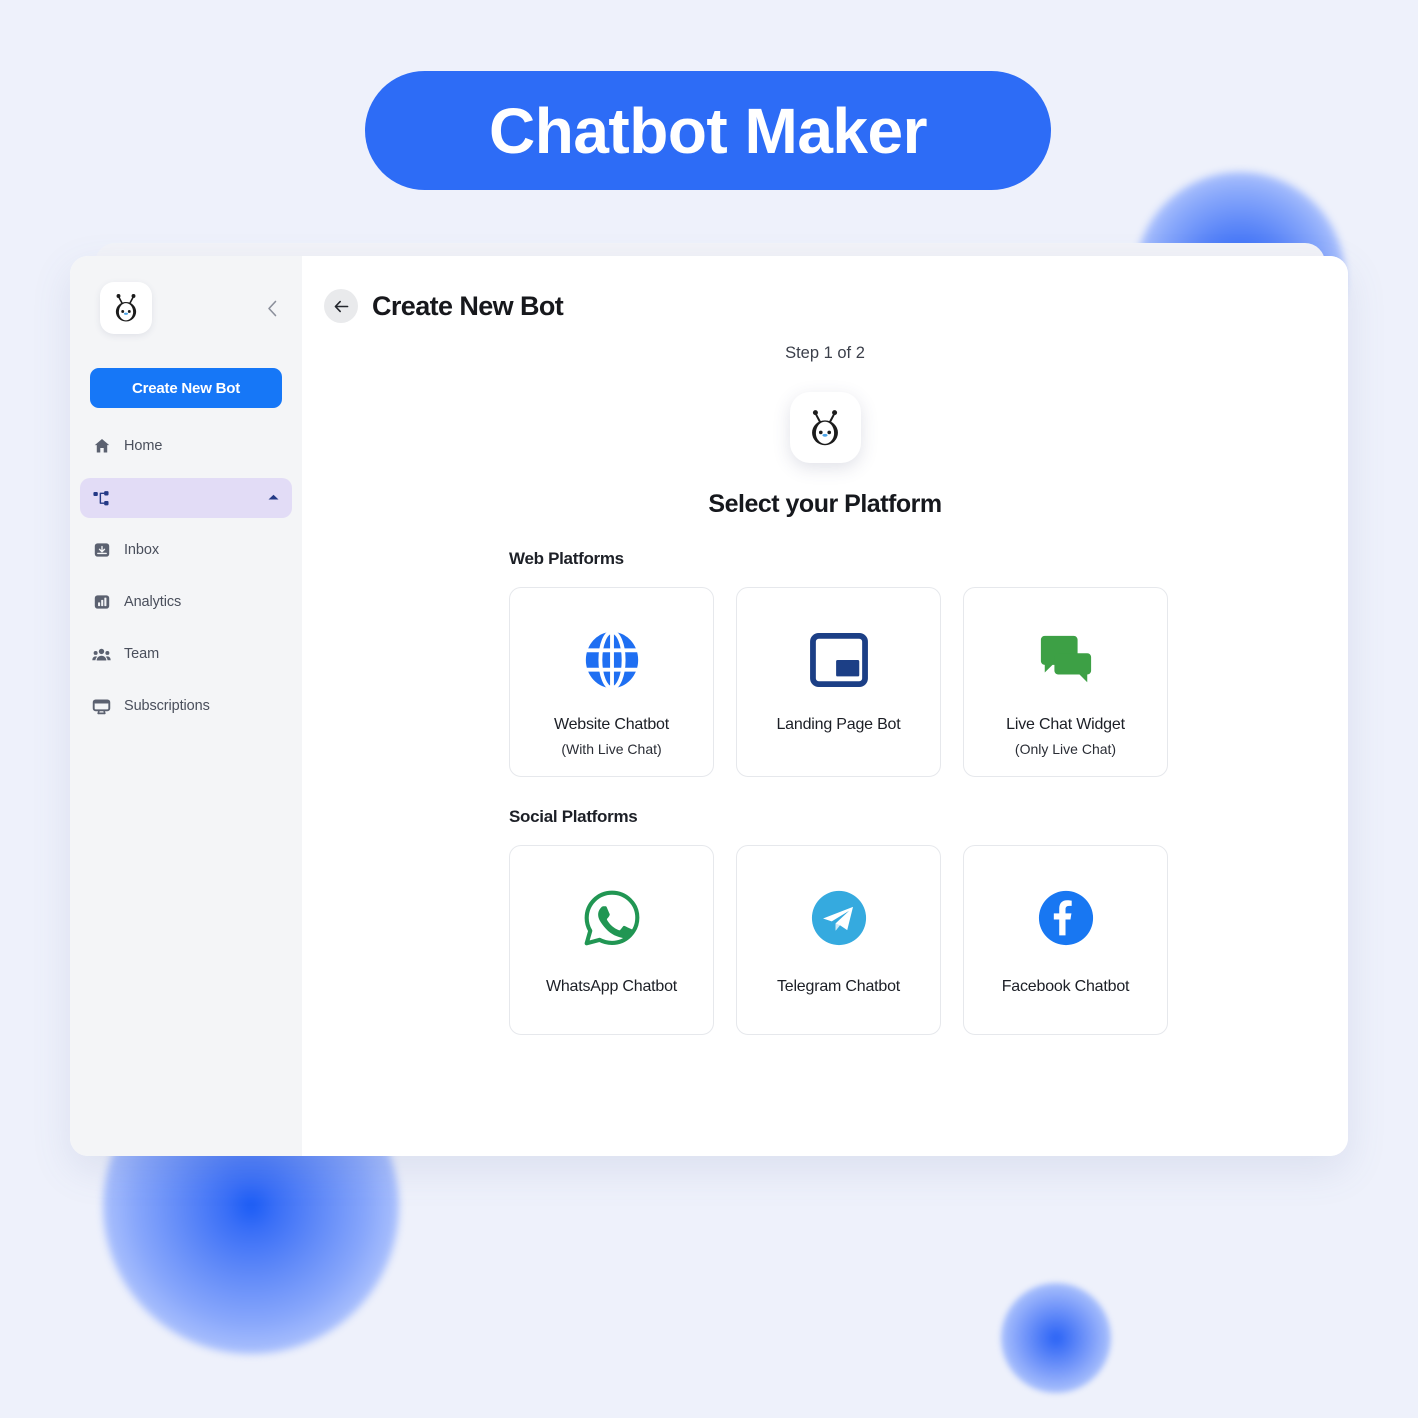 This screenshot has width=1418, height=1418. I want to click on platform-card-title: Landing Page Bot, so click(838, 724).